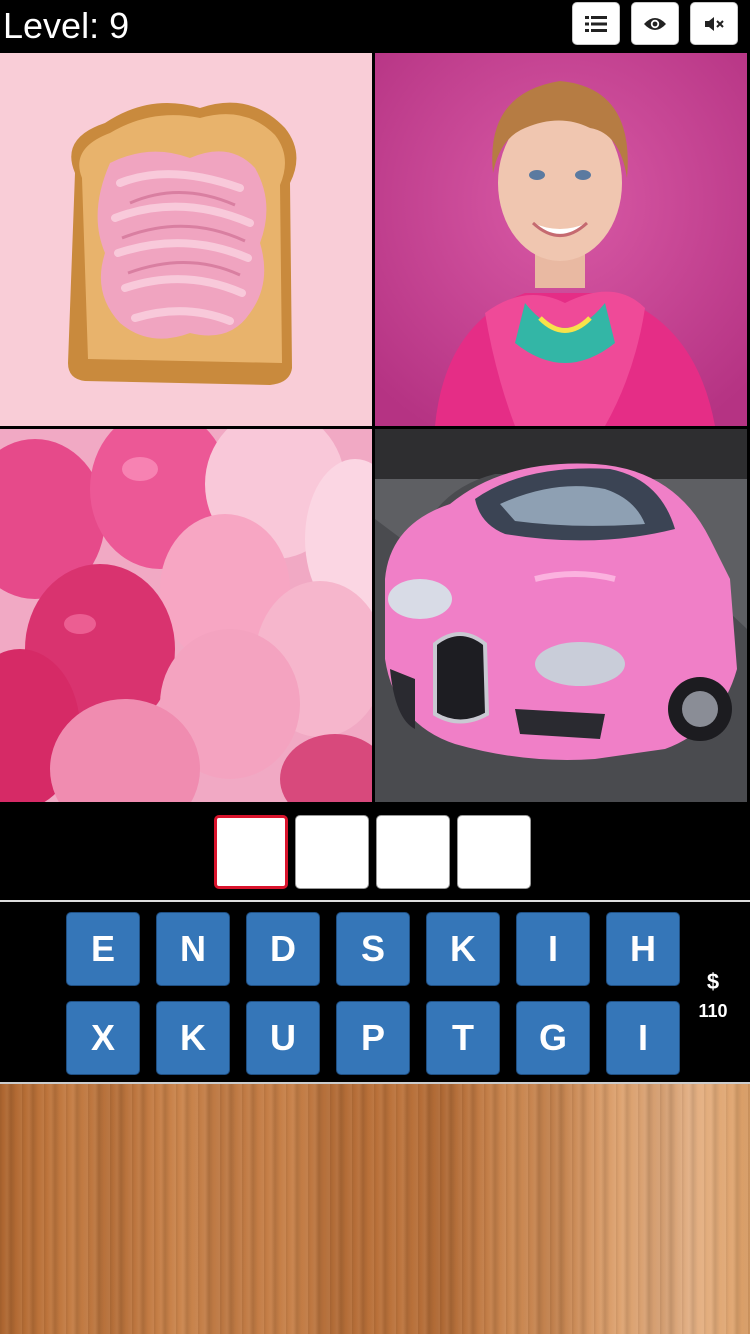 Image resolution: width=750 pixels, height=1334 pixels. Describe the element at coordinates (283, 949) in the screenshot. I see `letter-key: D` at that location.